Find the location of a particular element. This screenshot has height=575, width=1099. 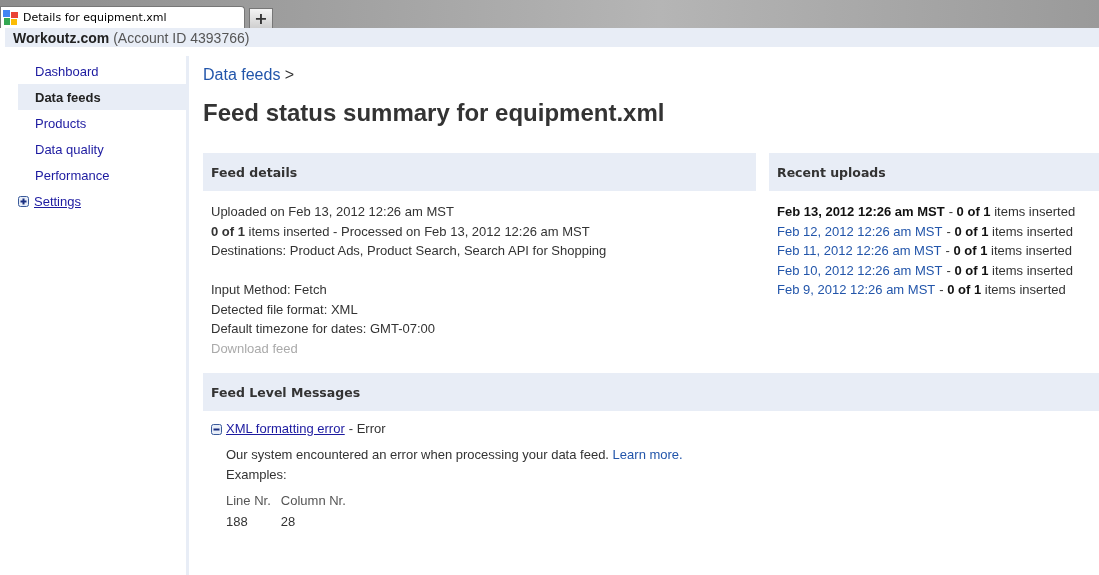

account-id: (Account ID 4393766) is located at coordinates (181, 37).